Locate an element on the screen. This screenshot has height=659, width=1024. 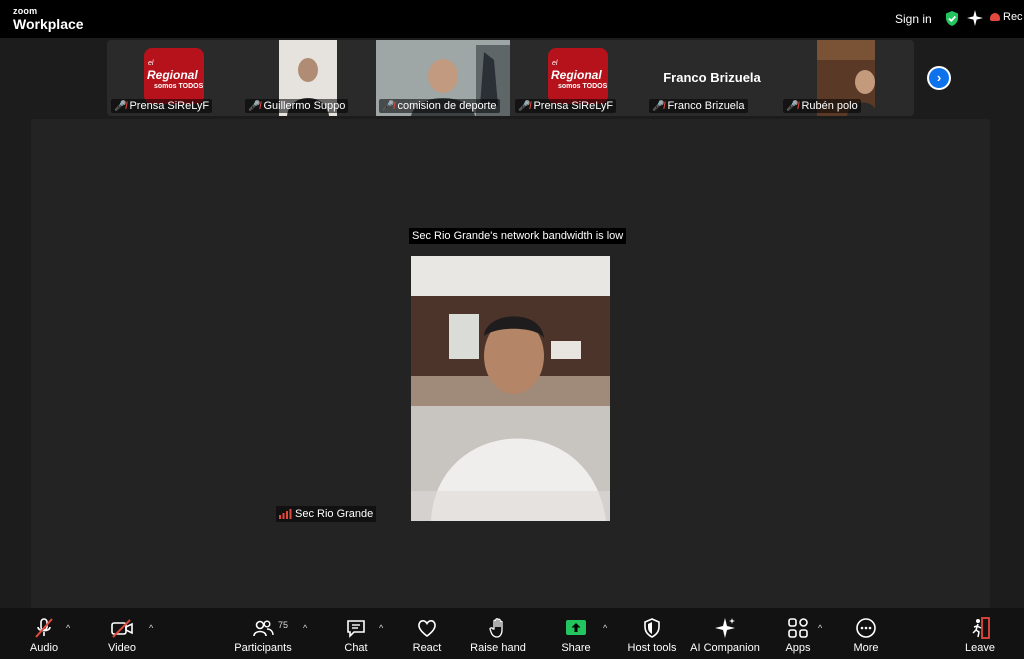
react-button: React is located at coordinates (427, 633).